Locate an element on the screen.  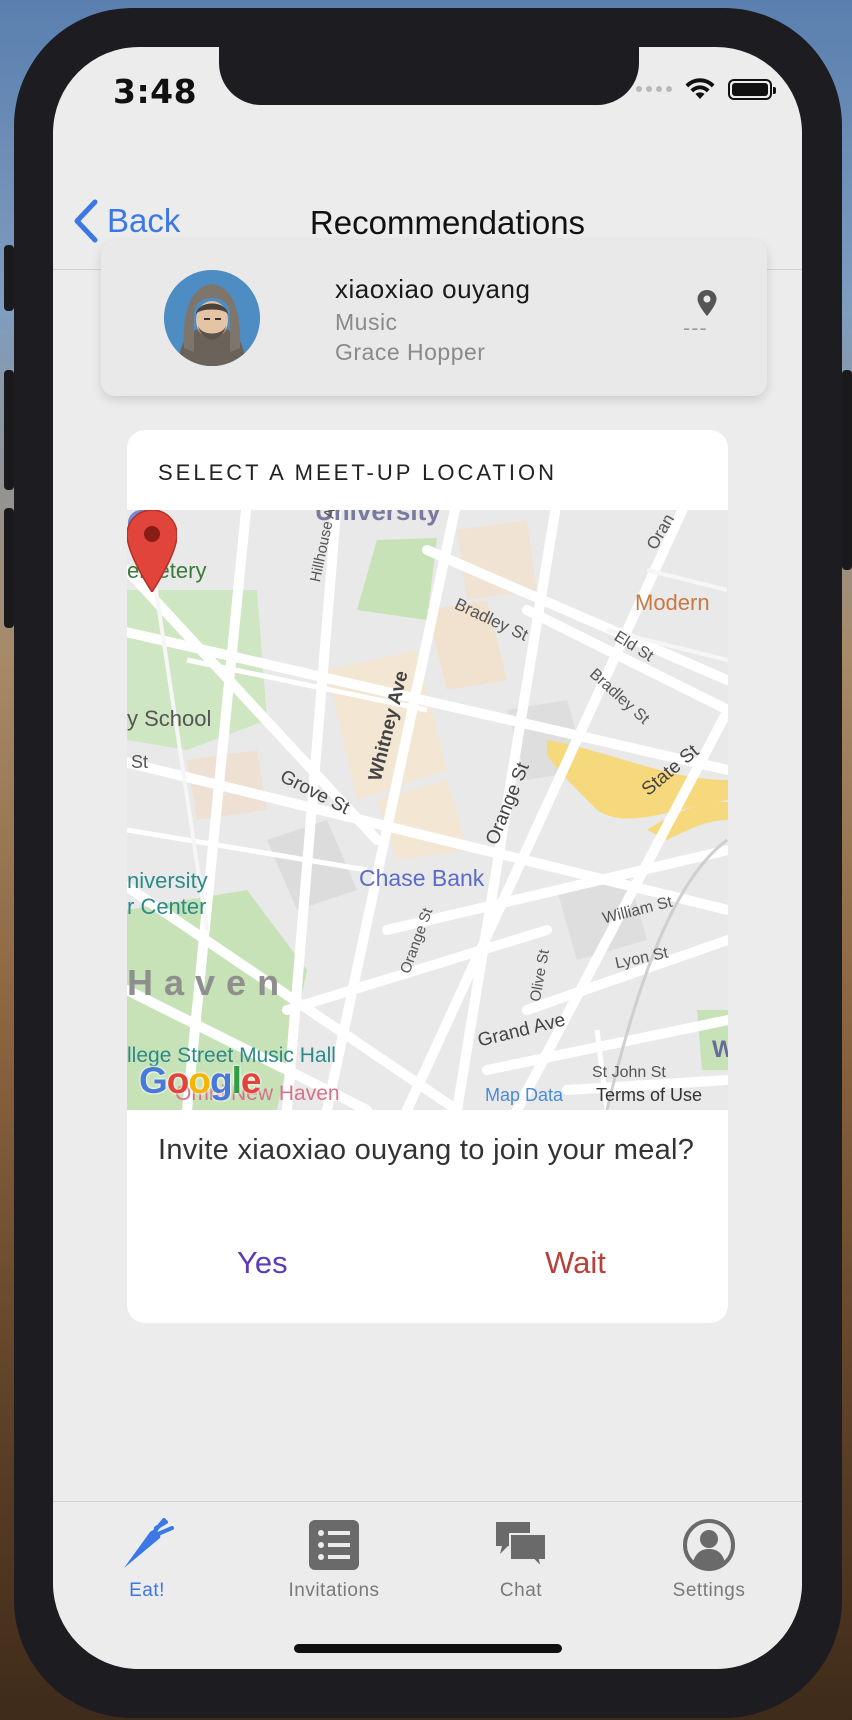
side-button-volume-down is located at coordinates (9, 568).